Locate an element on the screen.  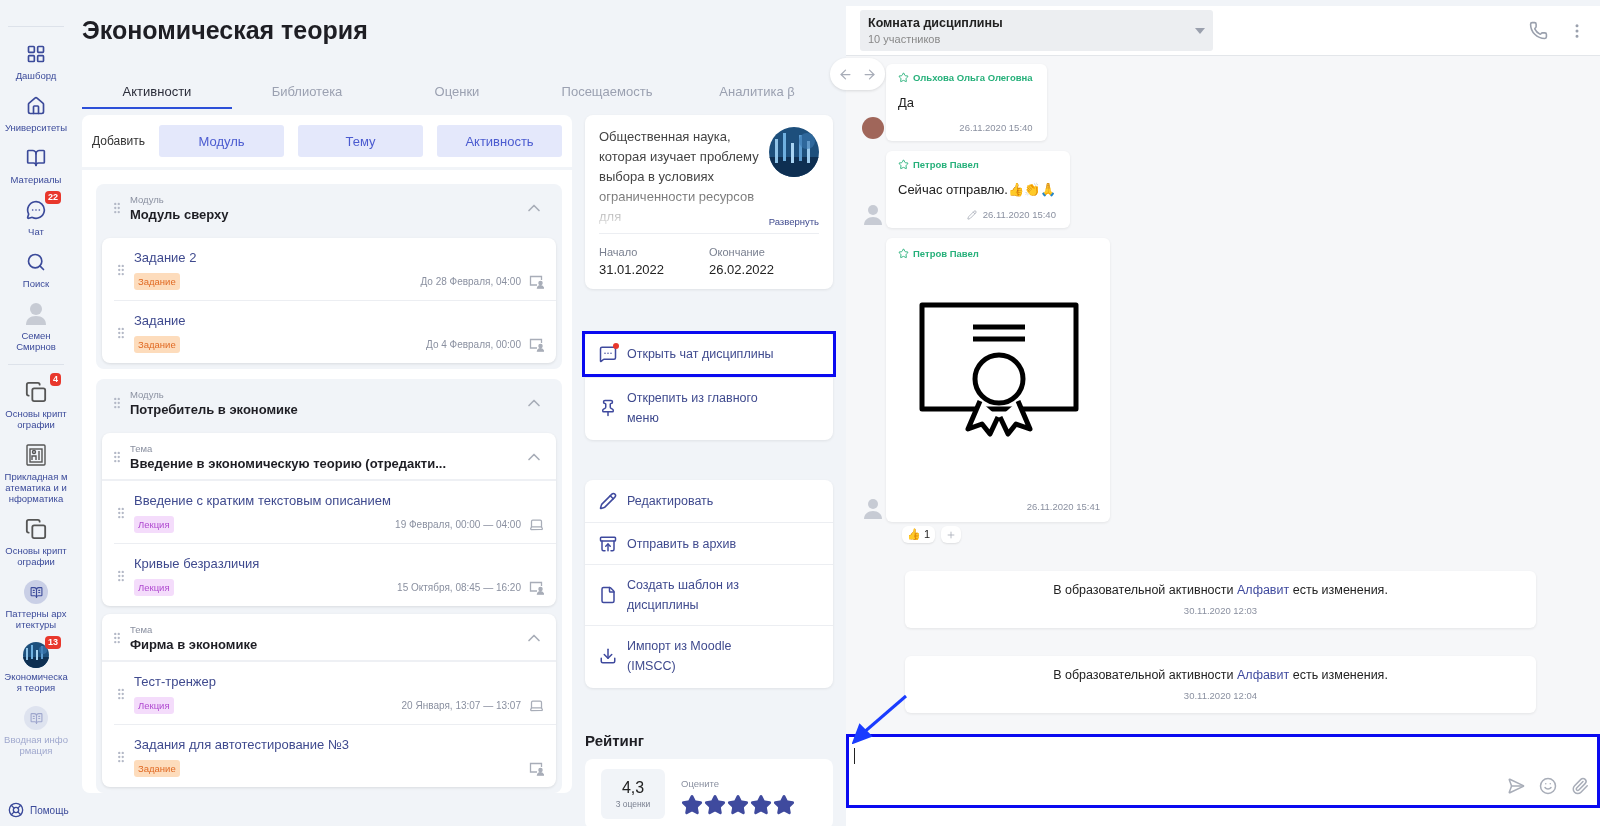
action-item: Открыть чат дисциплины is located at coordinates (709, 354).